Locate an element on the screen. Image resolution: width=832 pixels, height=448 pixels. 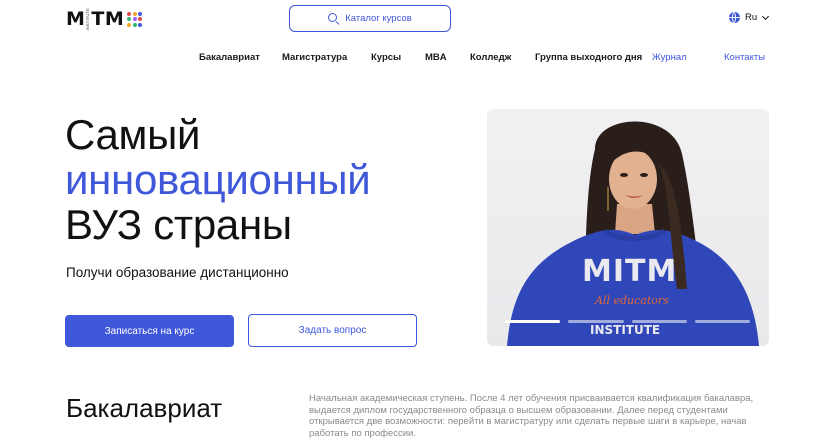
logo-text-m: M is located at coordinates (76, 19).